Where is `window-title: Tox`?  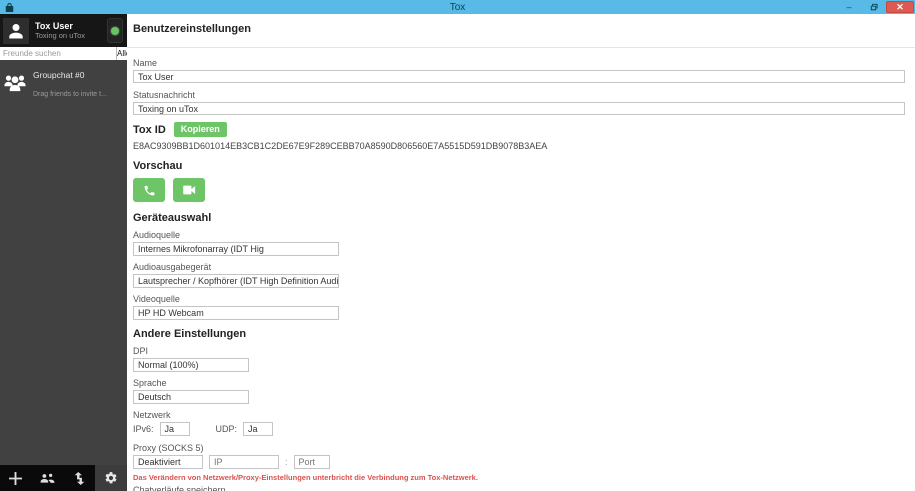 window-title: Tox is located at coordinates (457, 7).